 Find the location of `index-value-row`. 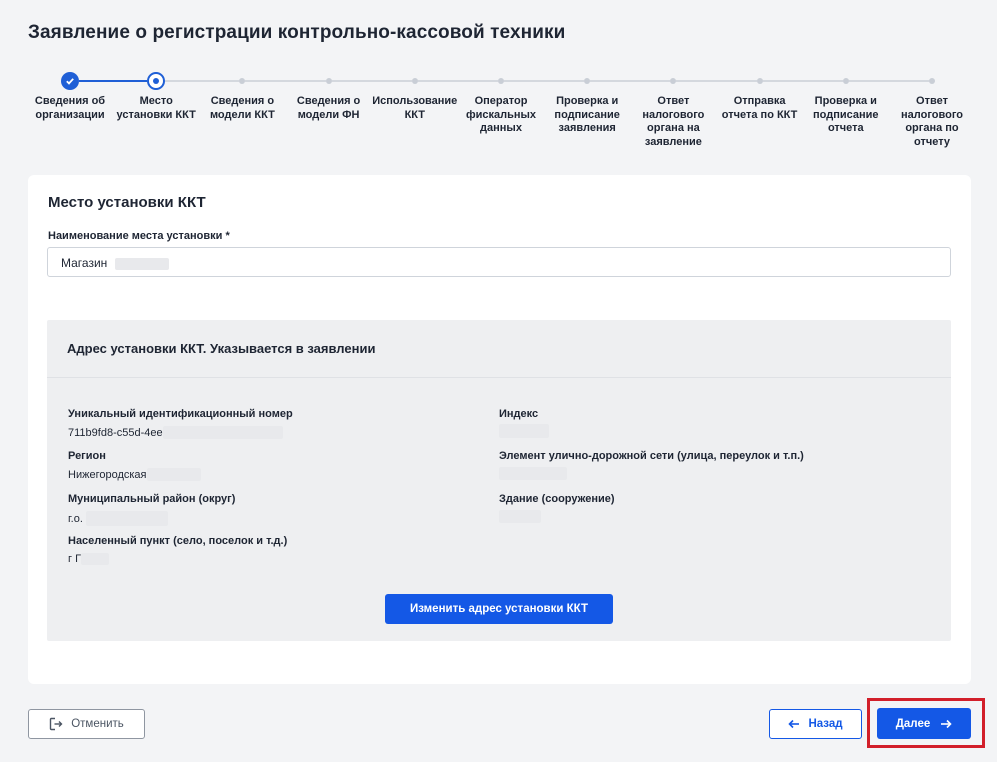

index-value-row is located at coordinates (524, 431).